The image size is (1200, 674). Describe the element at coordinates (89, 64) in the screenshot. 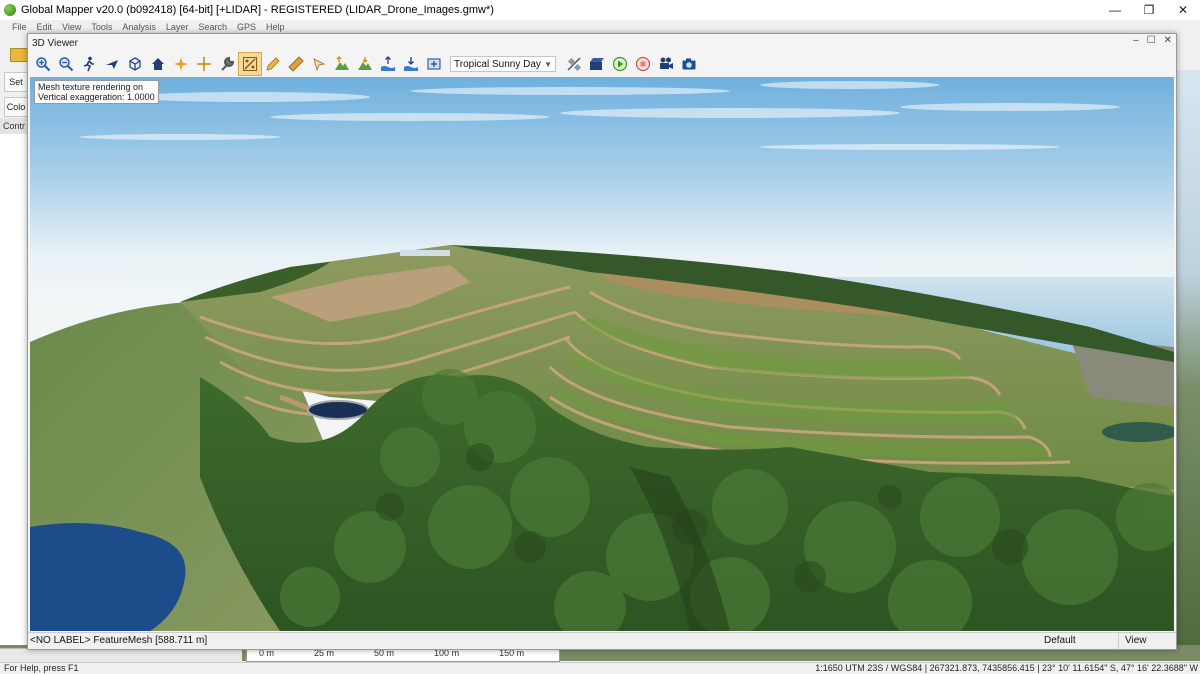

I see `walk-mode-icon` at that location.